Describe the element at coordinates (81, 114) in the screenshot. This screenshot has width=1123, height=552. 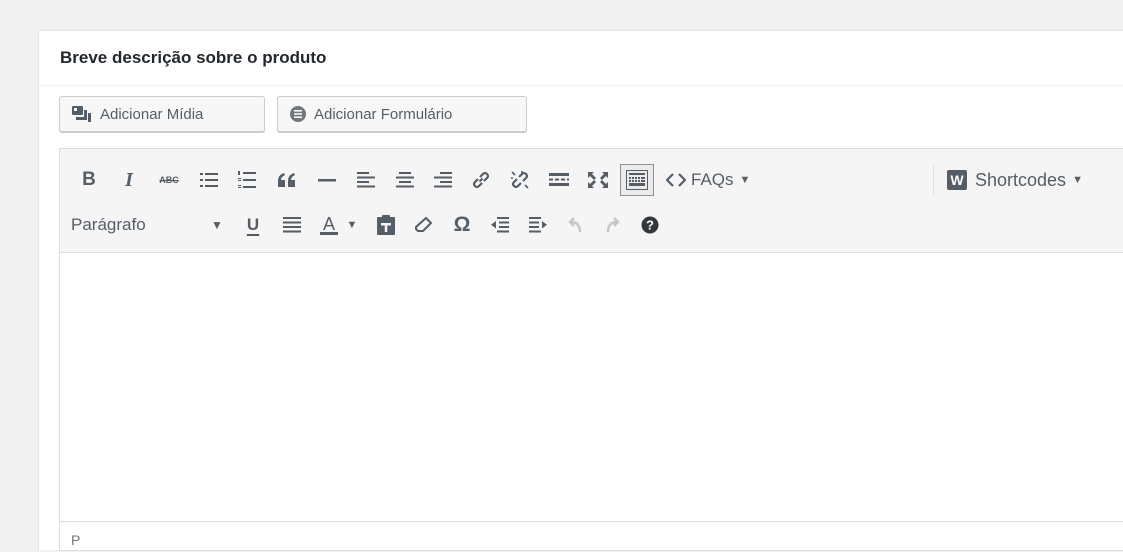
I see `add-media-icon` at that location.